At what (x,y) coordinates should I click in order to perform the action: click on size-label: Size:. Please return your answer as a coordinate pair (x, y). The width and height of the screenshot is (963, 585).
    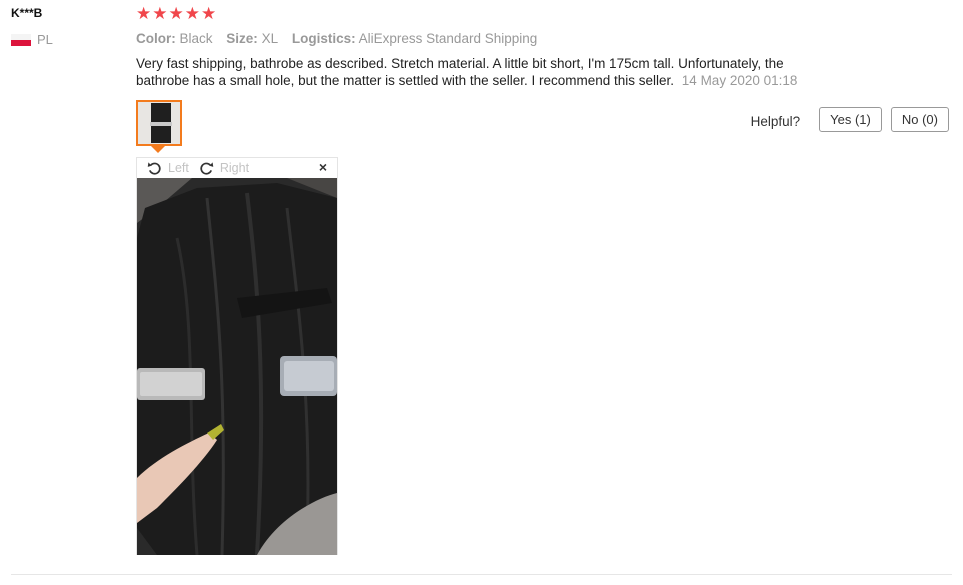
    Looking at the image, I should click on (242, 38).